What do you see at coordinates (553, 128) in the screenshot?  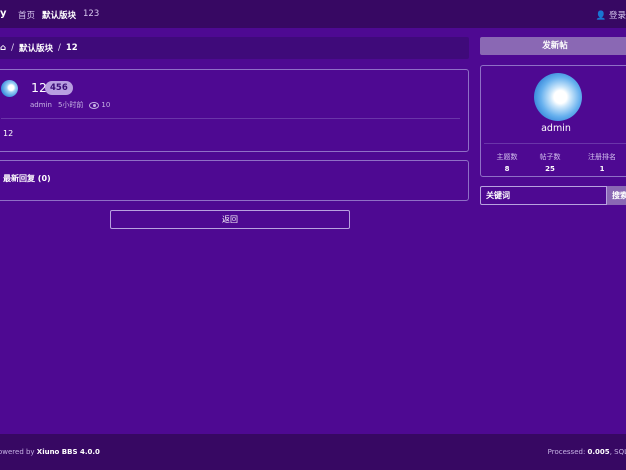 I see `profile-username: admin` at bounding box center [553, 128].